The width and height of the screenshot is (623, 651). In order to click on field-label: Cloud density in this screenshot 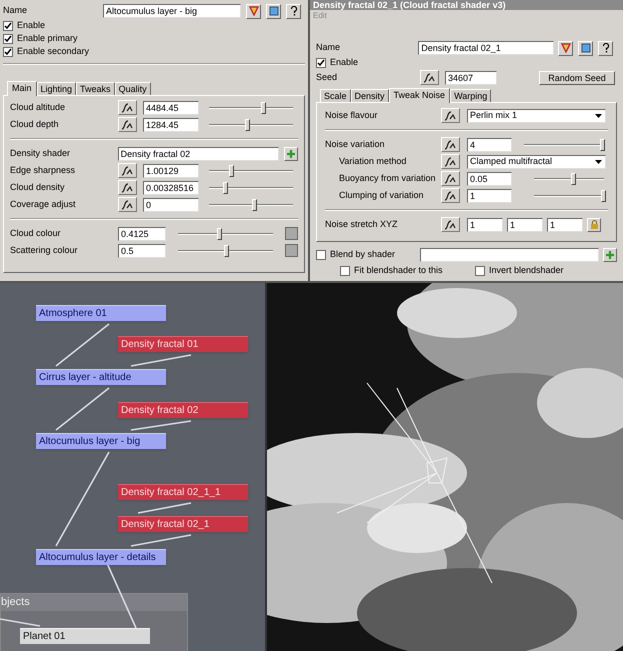, I will do `click(38, 187)`.